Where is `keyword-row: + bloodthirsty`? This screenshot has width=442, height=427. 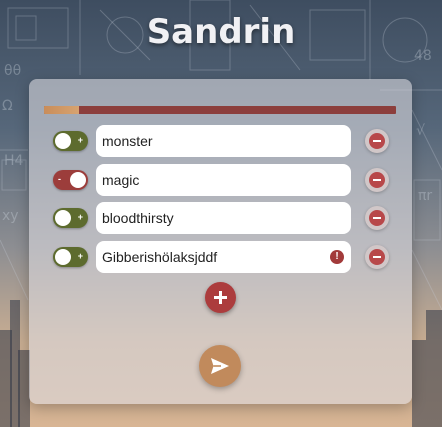 keyword-row: + bloodthirsty is located at coordinates (220, 218).